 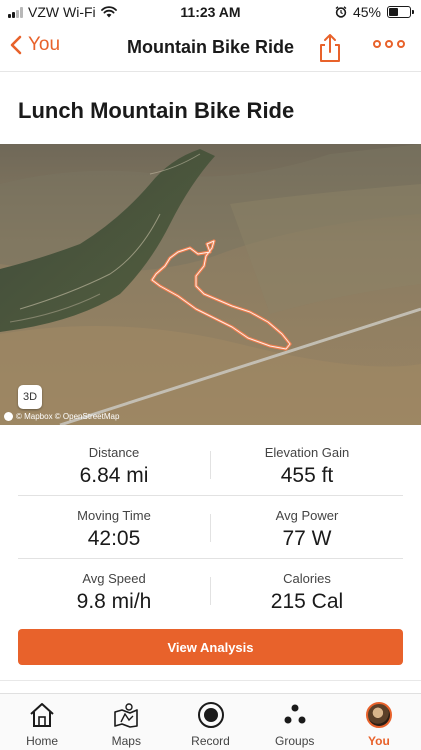 What do you see at coordinates (366, 12) in the screenshot?
I see `battery-percent: 45%` at bounding box center [366, 12].